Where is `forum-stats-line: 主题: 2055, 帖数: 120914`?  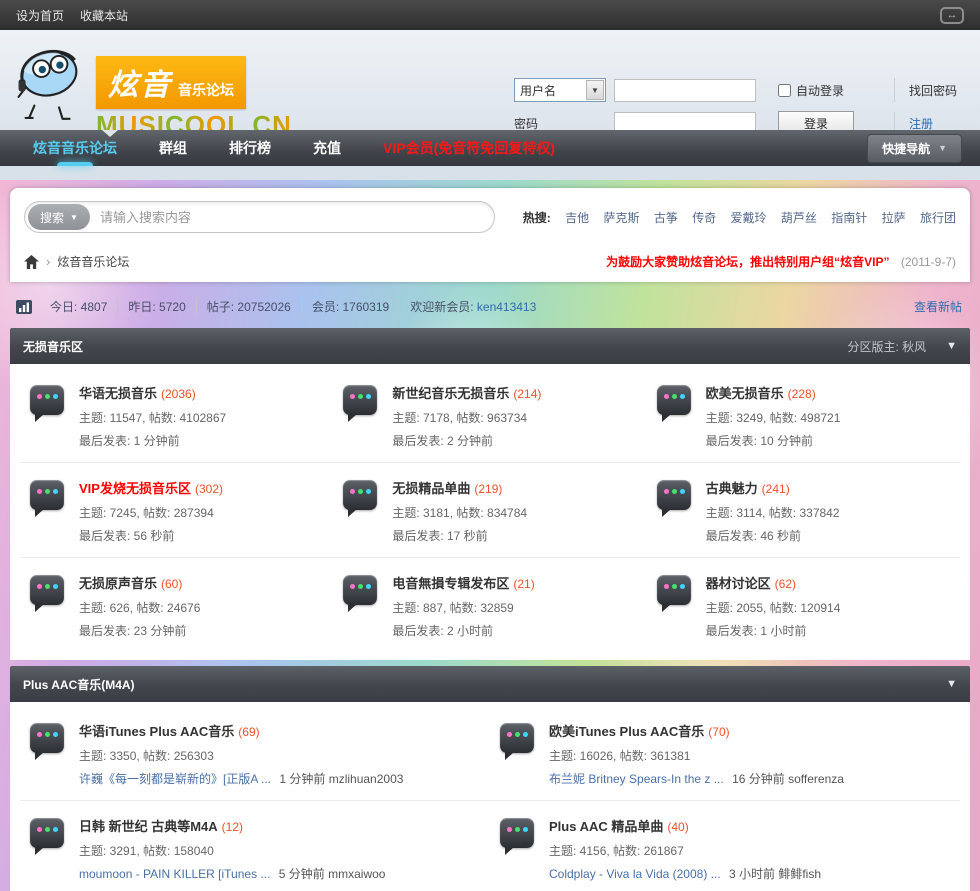 forum-stats-line: 主题: 2055, 帖数: 120914 is located at coordinates (773, 608).